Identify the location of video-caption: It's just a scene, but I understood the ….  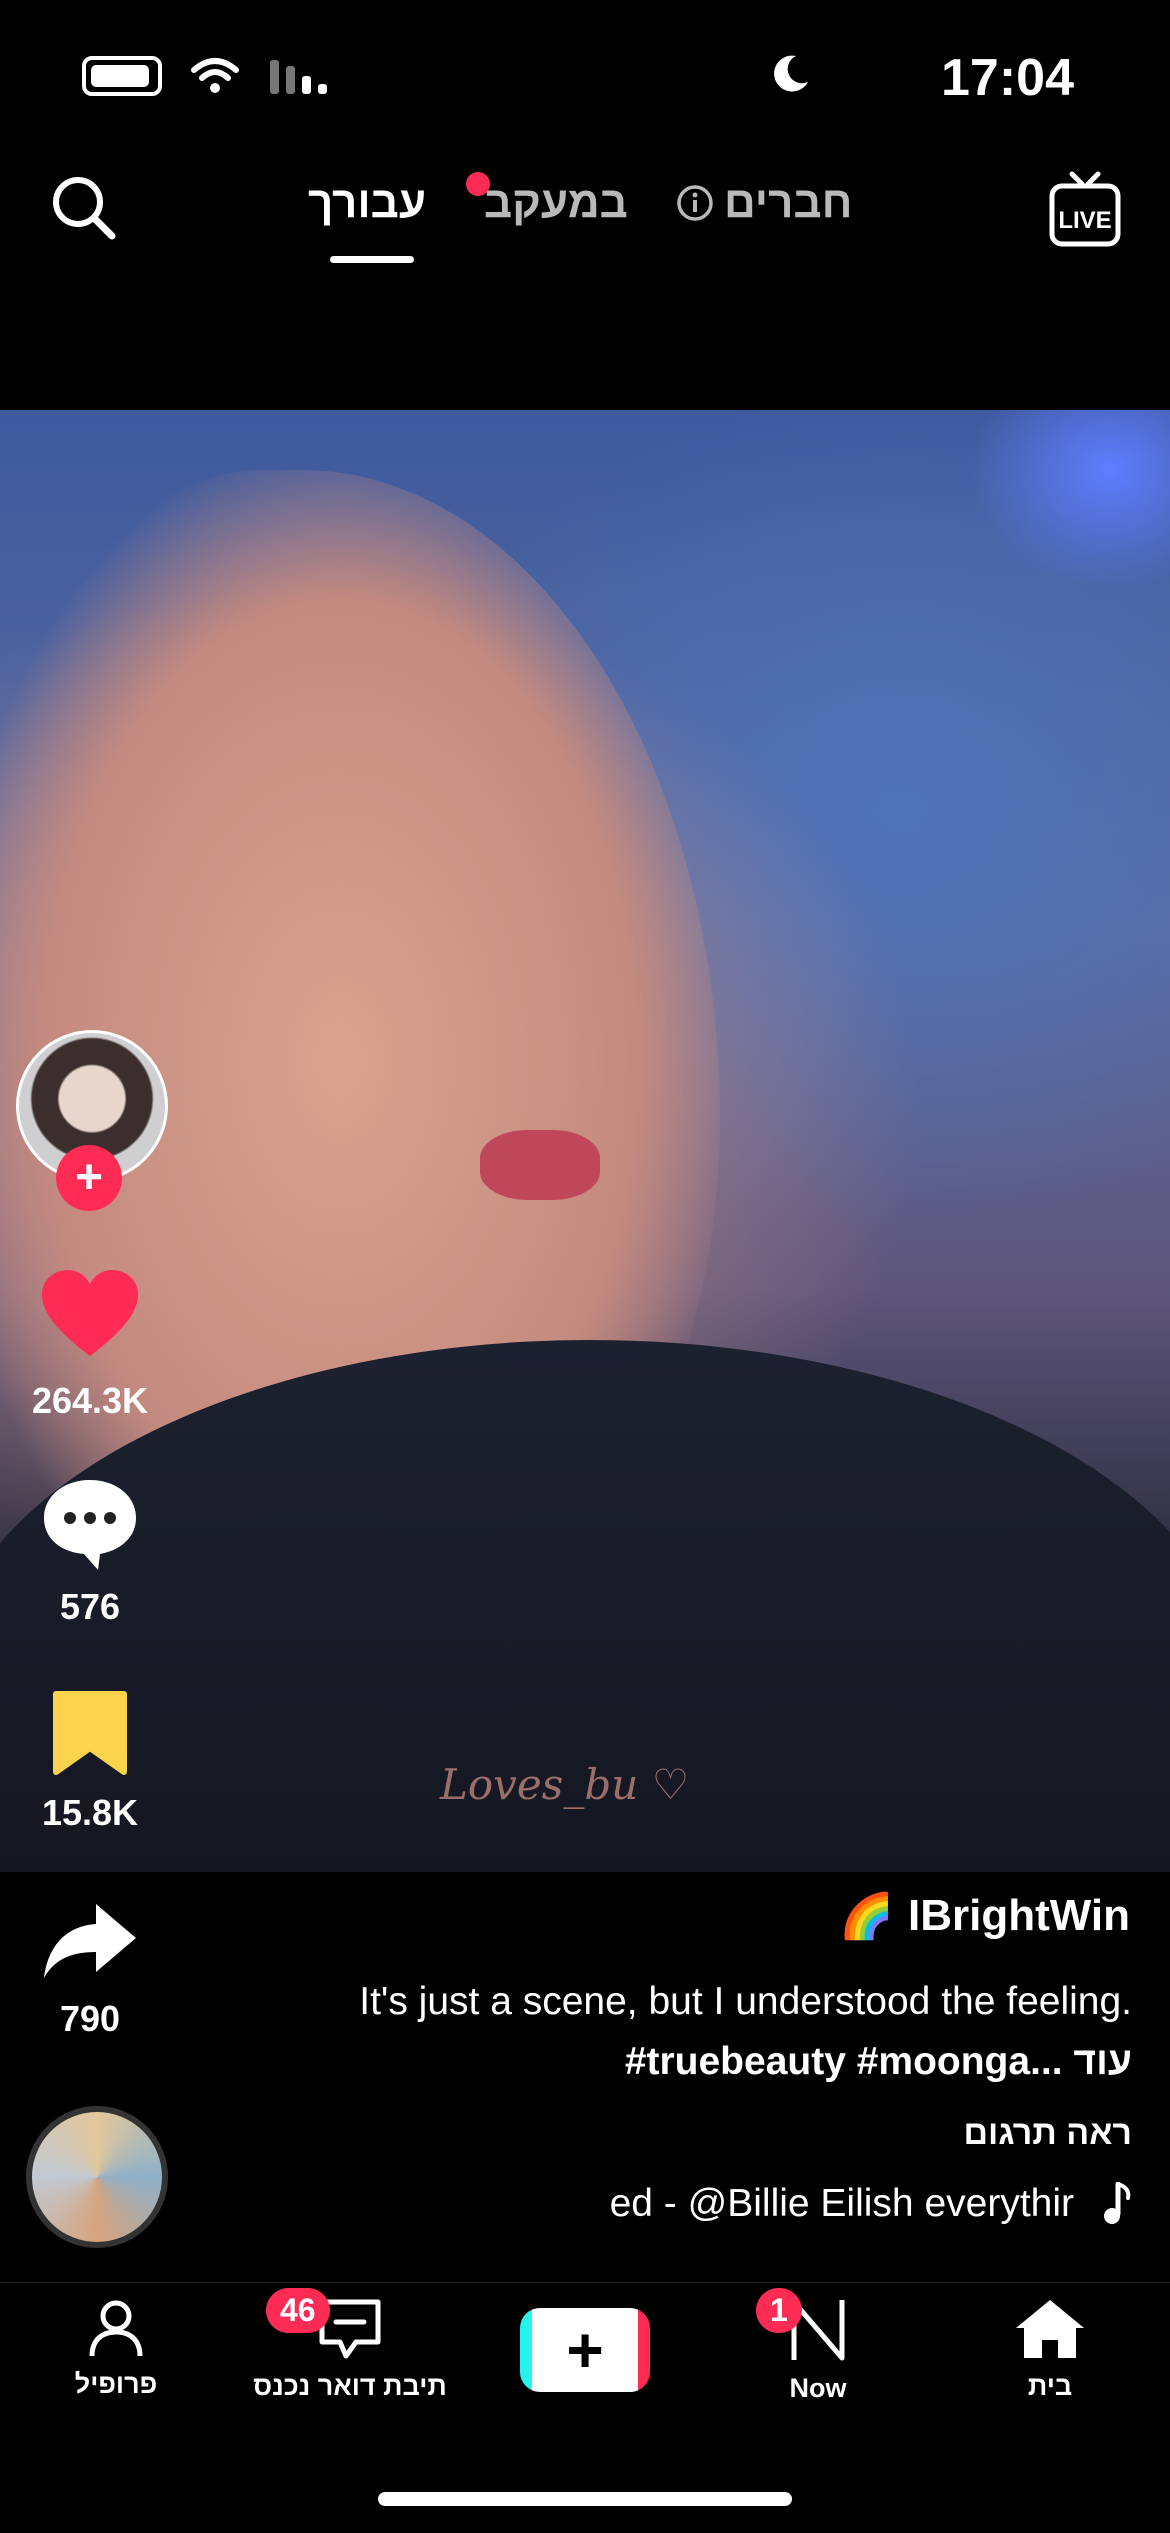
(722, 2032).